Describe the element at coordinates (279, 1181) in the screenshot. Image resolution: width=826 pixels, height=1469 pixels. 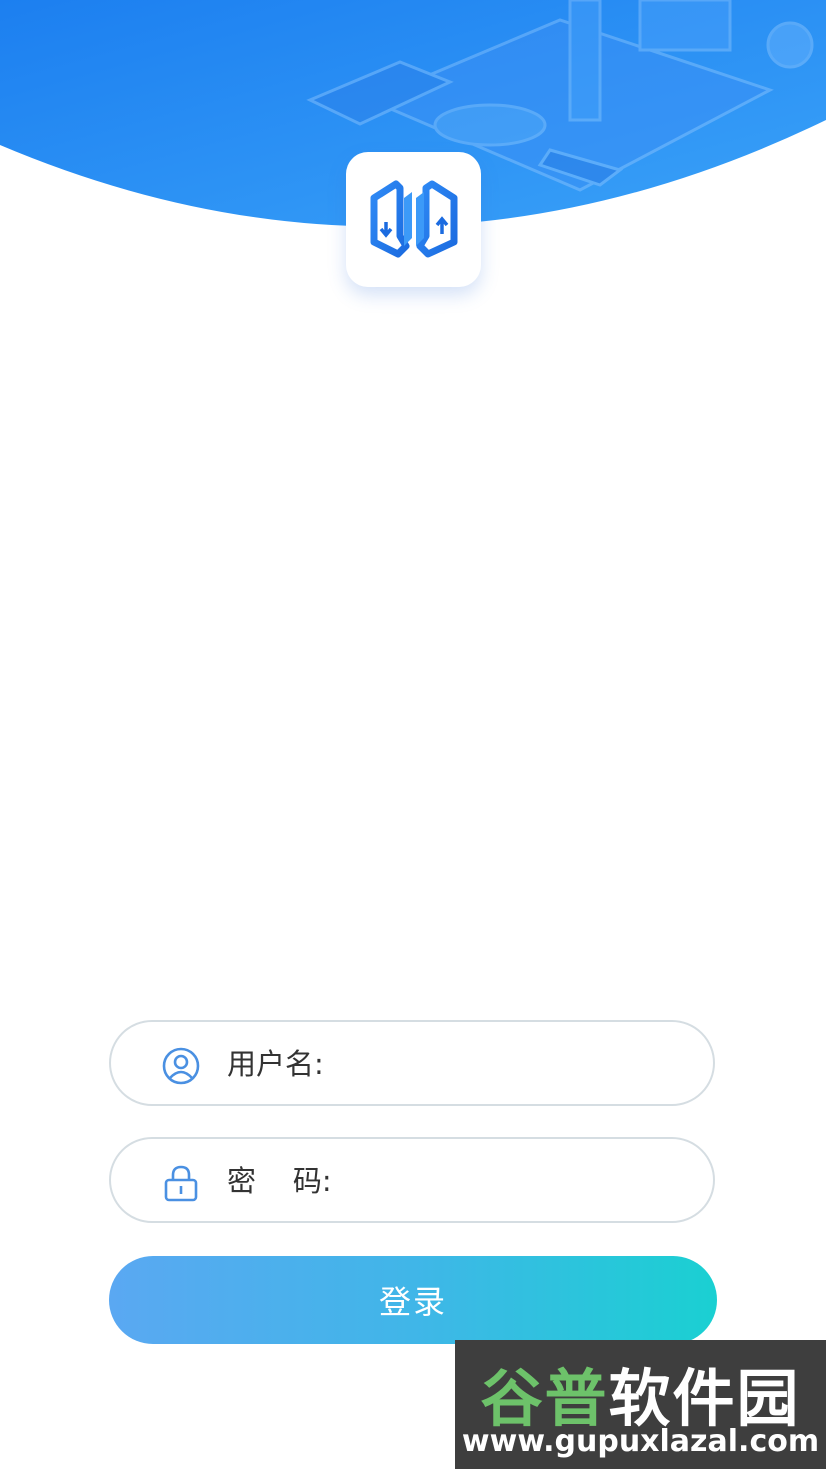
I see `password-label: 密 码:` at that location.